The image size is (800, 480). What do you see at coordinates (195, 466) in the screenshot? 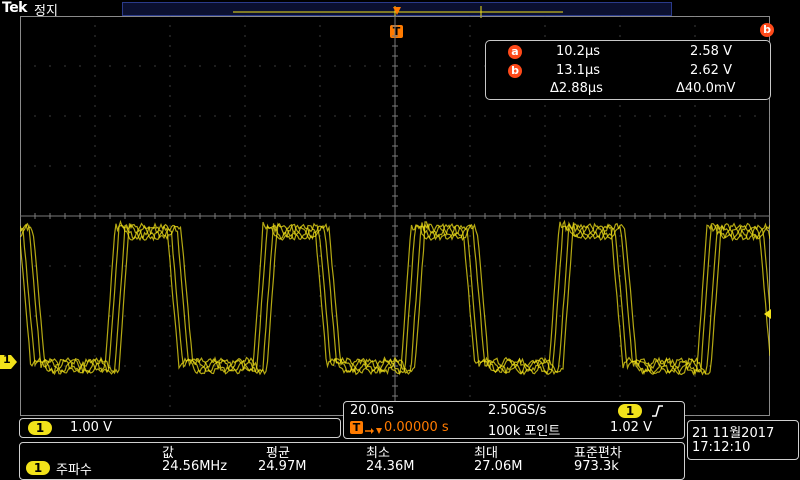
I see `meas-value: 24.56MHz` at bounding box center [195, 466].